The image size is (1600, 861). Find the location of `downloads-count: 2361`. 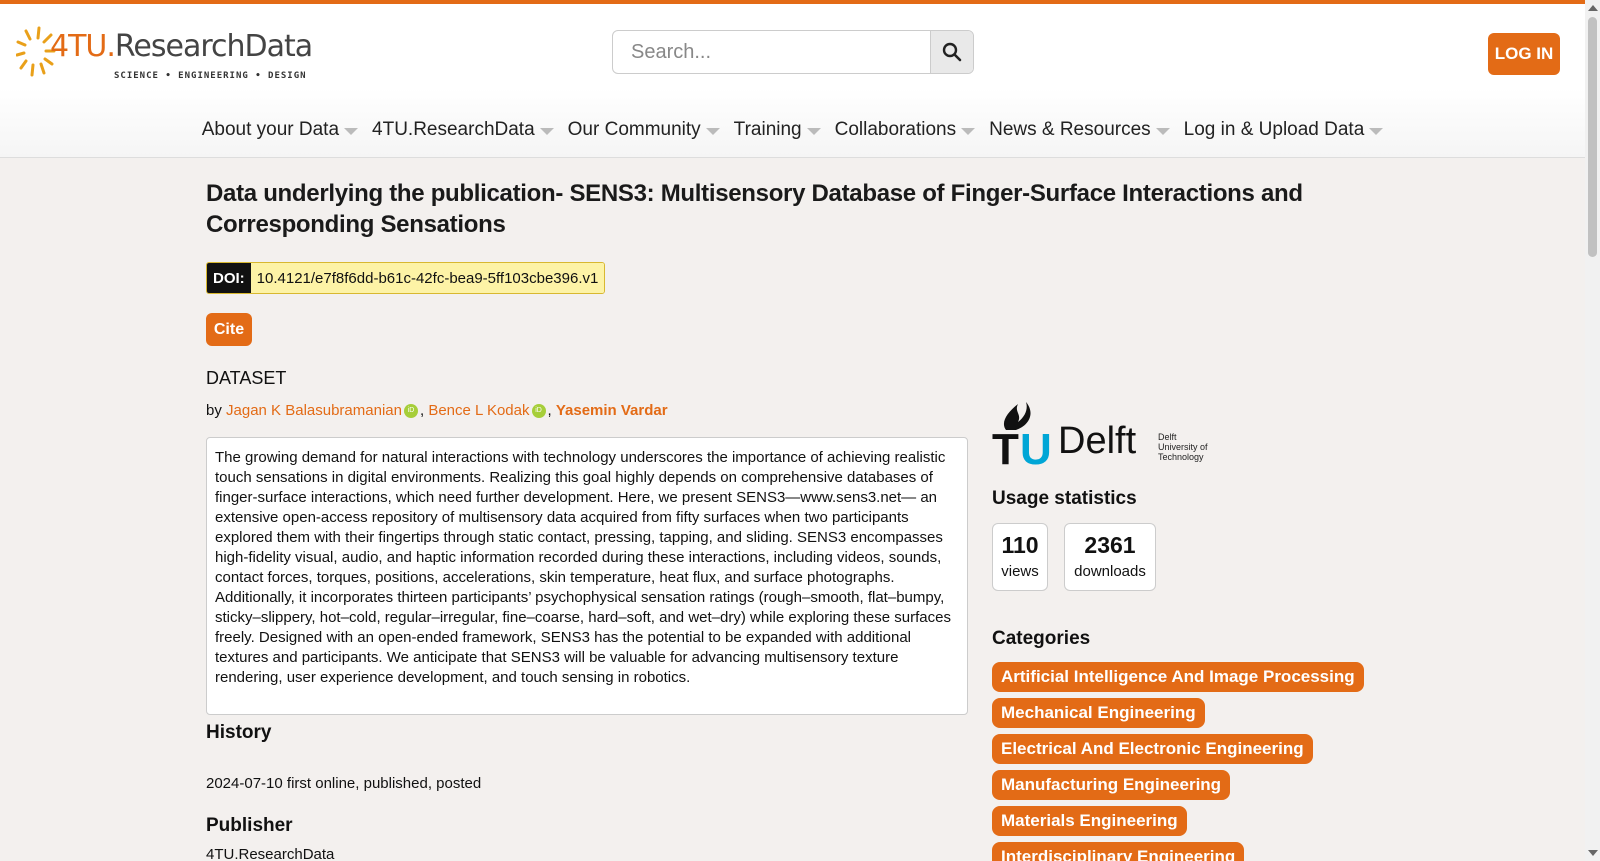

downloads-count: 2361 is located at coordinates (1110, 545).